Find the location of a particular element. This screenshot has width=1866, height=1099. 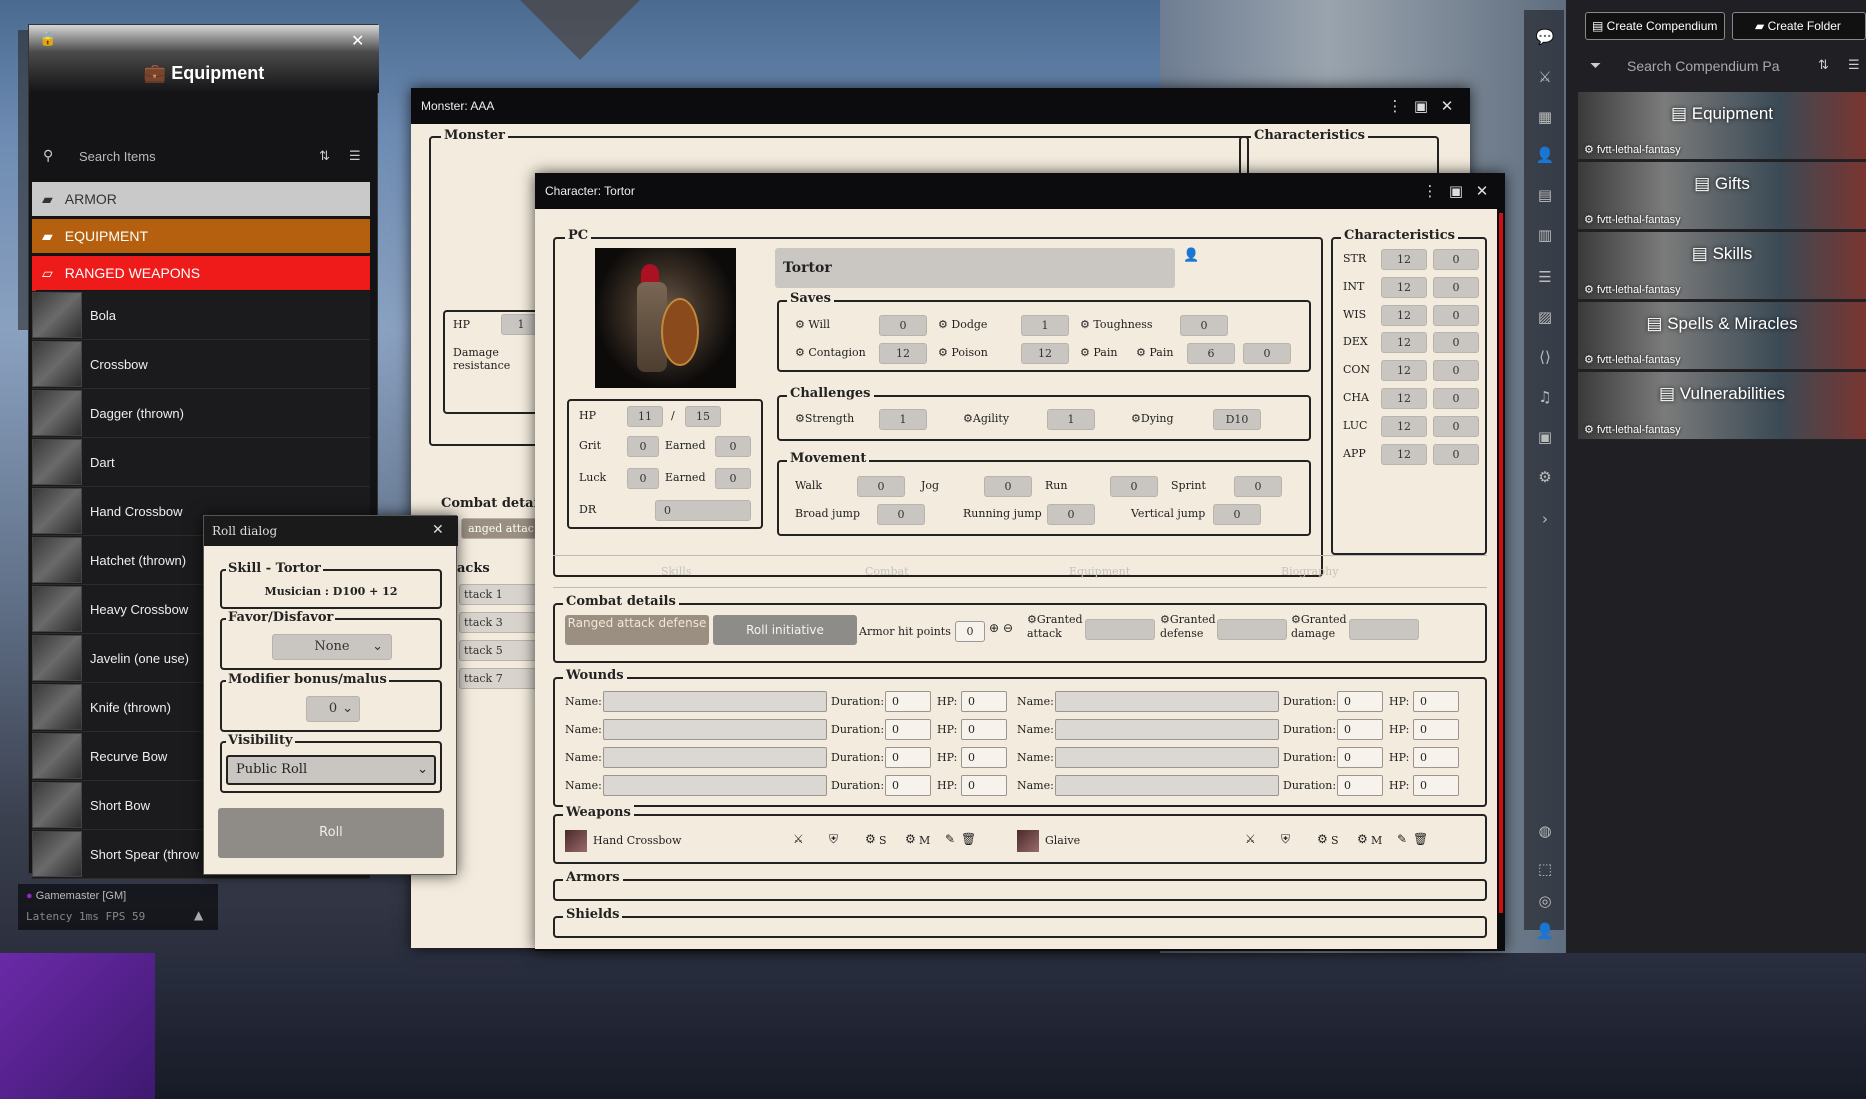

monster-attack-button: ttack 5 is located at coordinates (501, 650).